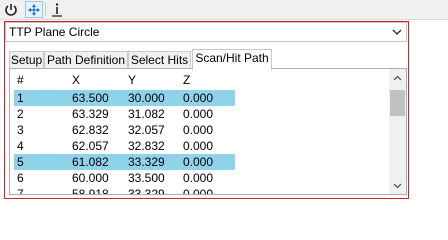 The height and width of the screenshot is (240, 448). What do you see at coordinates (90, 130) in the screenshot?
I see `cell-x: 62.832` at bounding box center [90, 130].